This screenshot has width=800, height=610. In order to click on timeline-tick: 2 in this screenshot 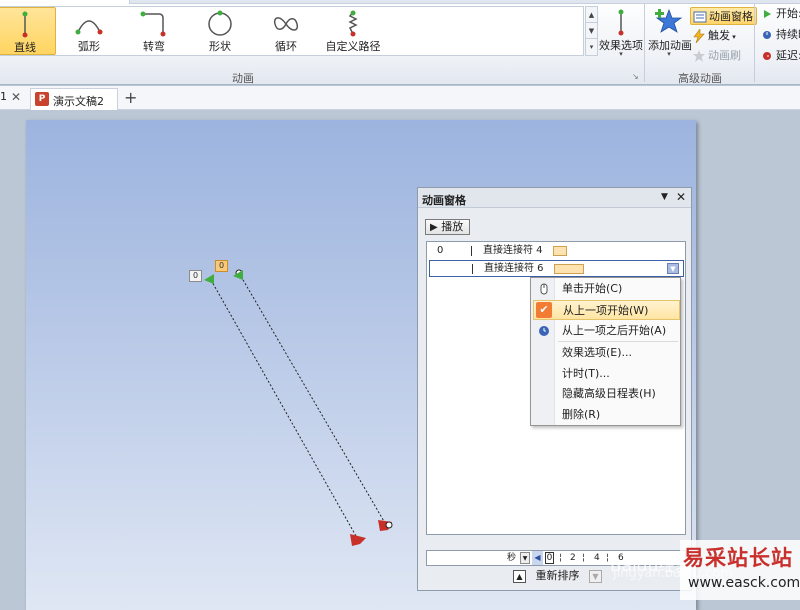, I will do `click(573, 558)`.